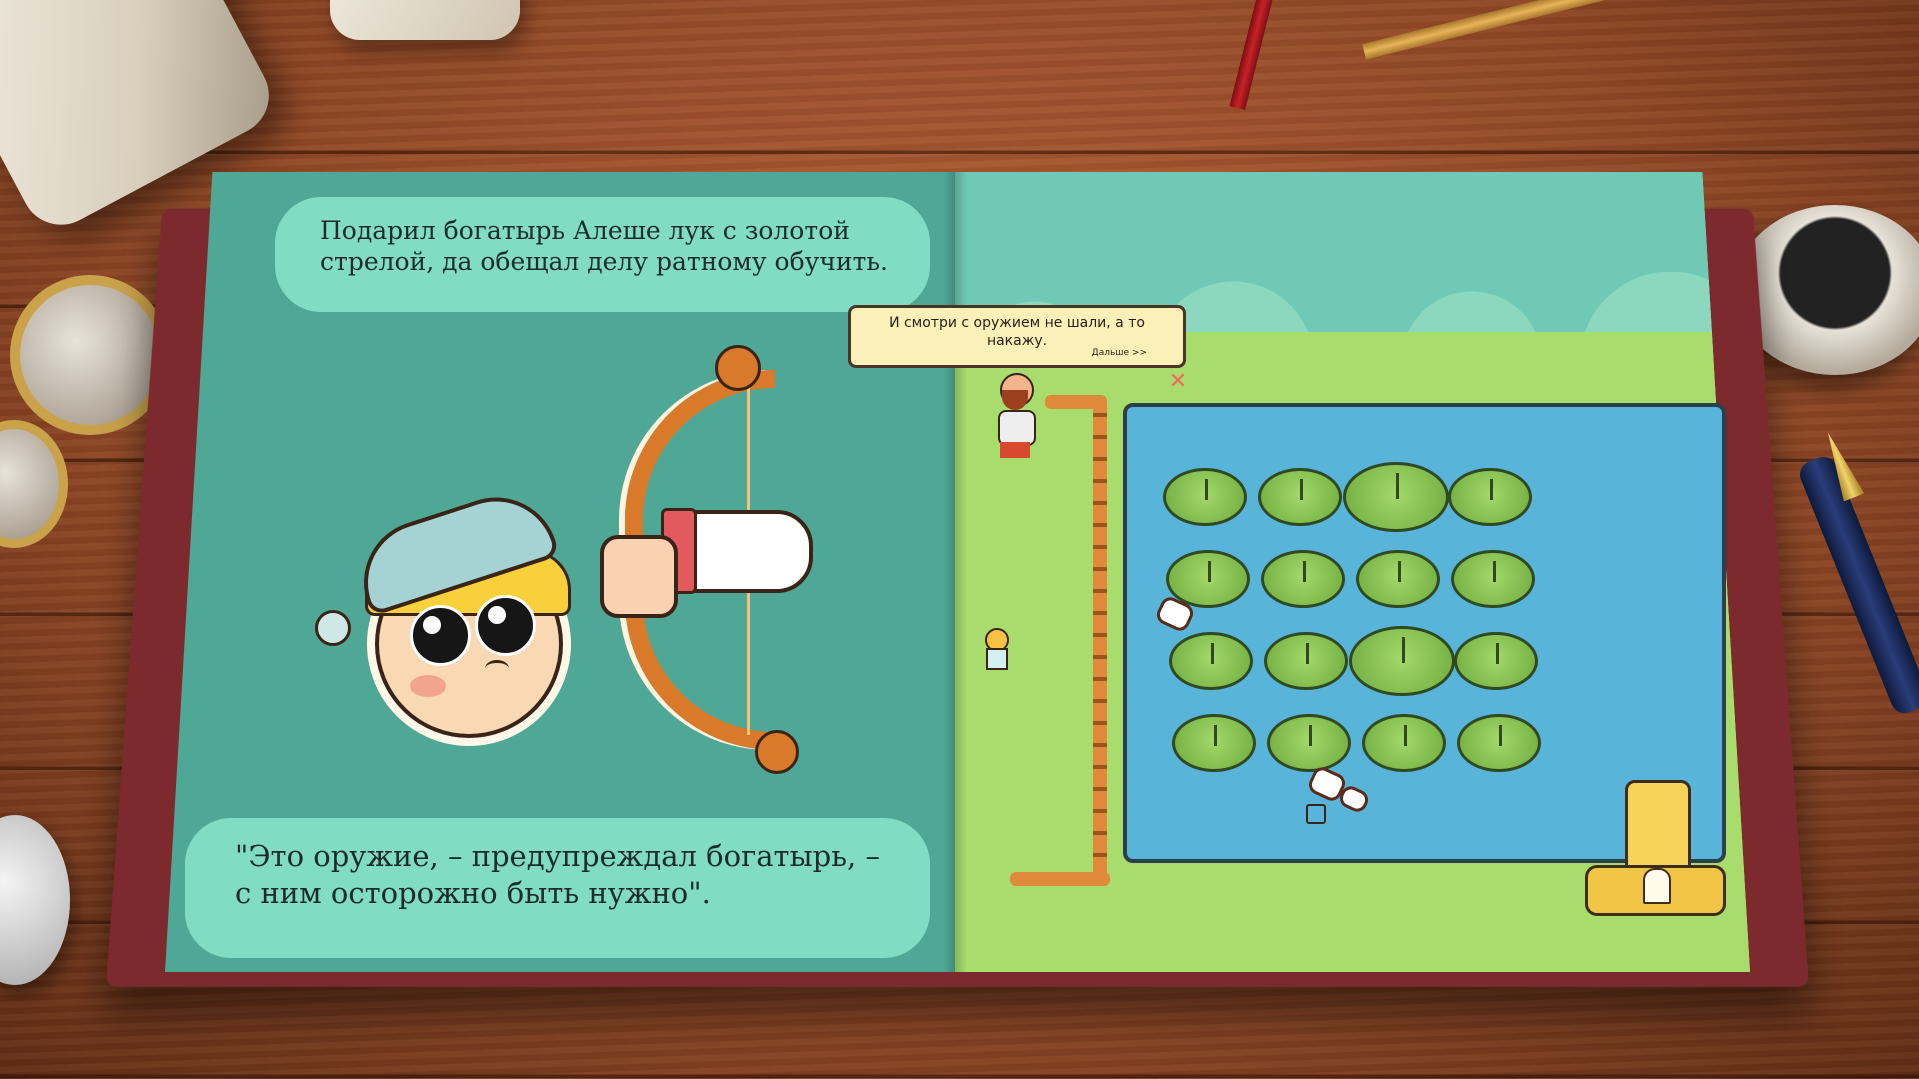 This screenshot has height=1079, width=1919. What do you see at coordinates (715, 555) in the screenshot?
I see `bow-in-hand-illustration` at bounding box center [715, 555].